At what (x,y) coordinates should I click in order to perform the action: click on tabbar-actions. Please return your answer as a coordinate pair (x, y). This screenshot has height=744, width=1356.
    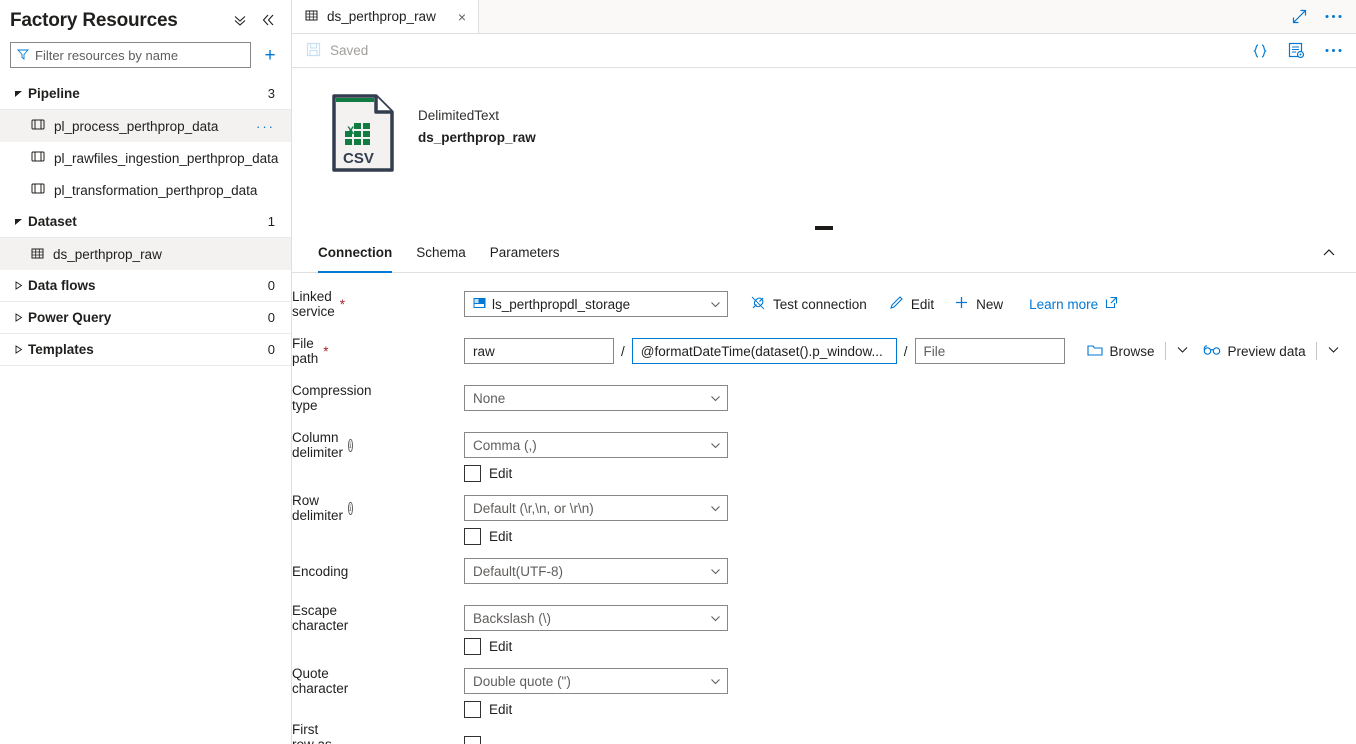
    Looking at the image, I should click on (1317, 16).